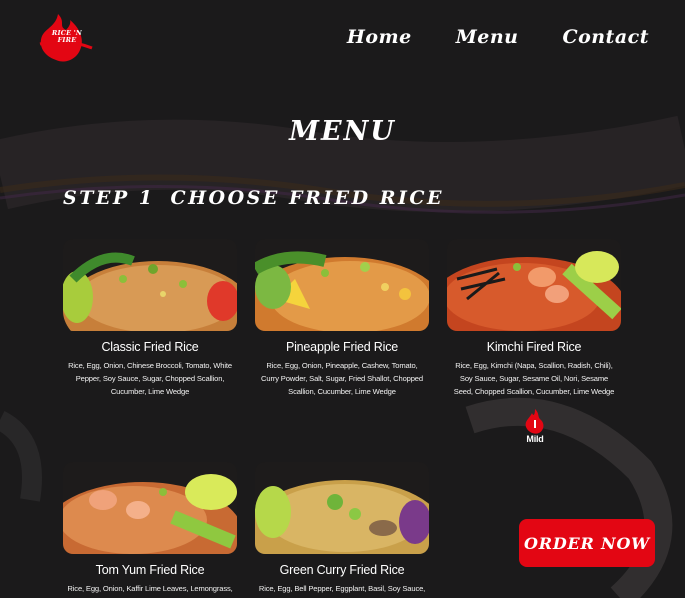 The image size is (685, 598). I want to click on brand-logo: RICE 'N FIRE, so click(65, 38).